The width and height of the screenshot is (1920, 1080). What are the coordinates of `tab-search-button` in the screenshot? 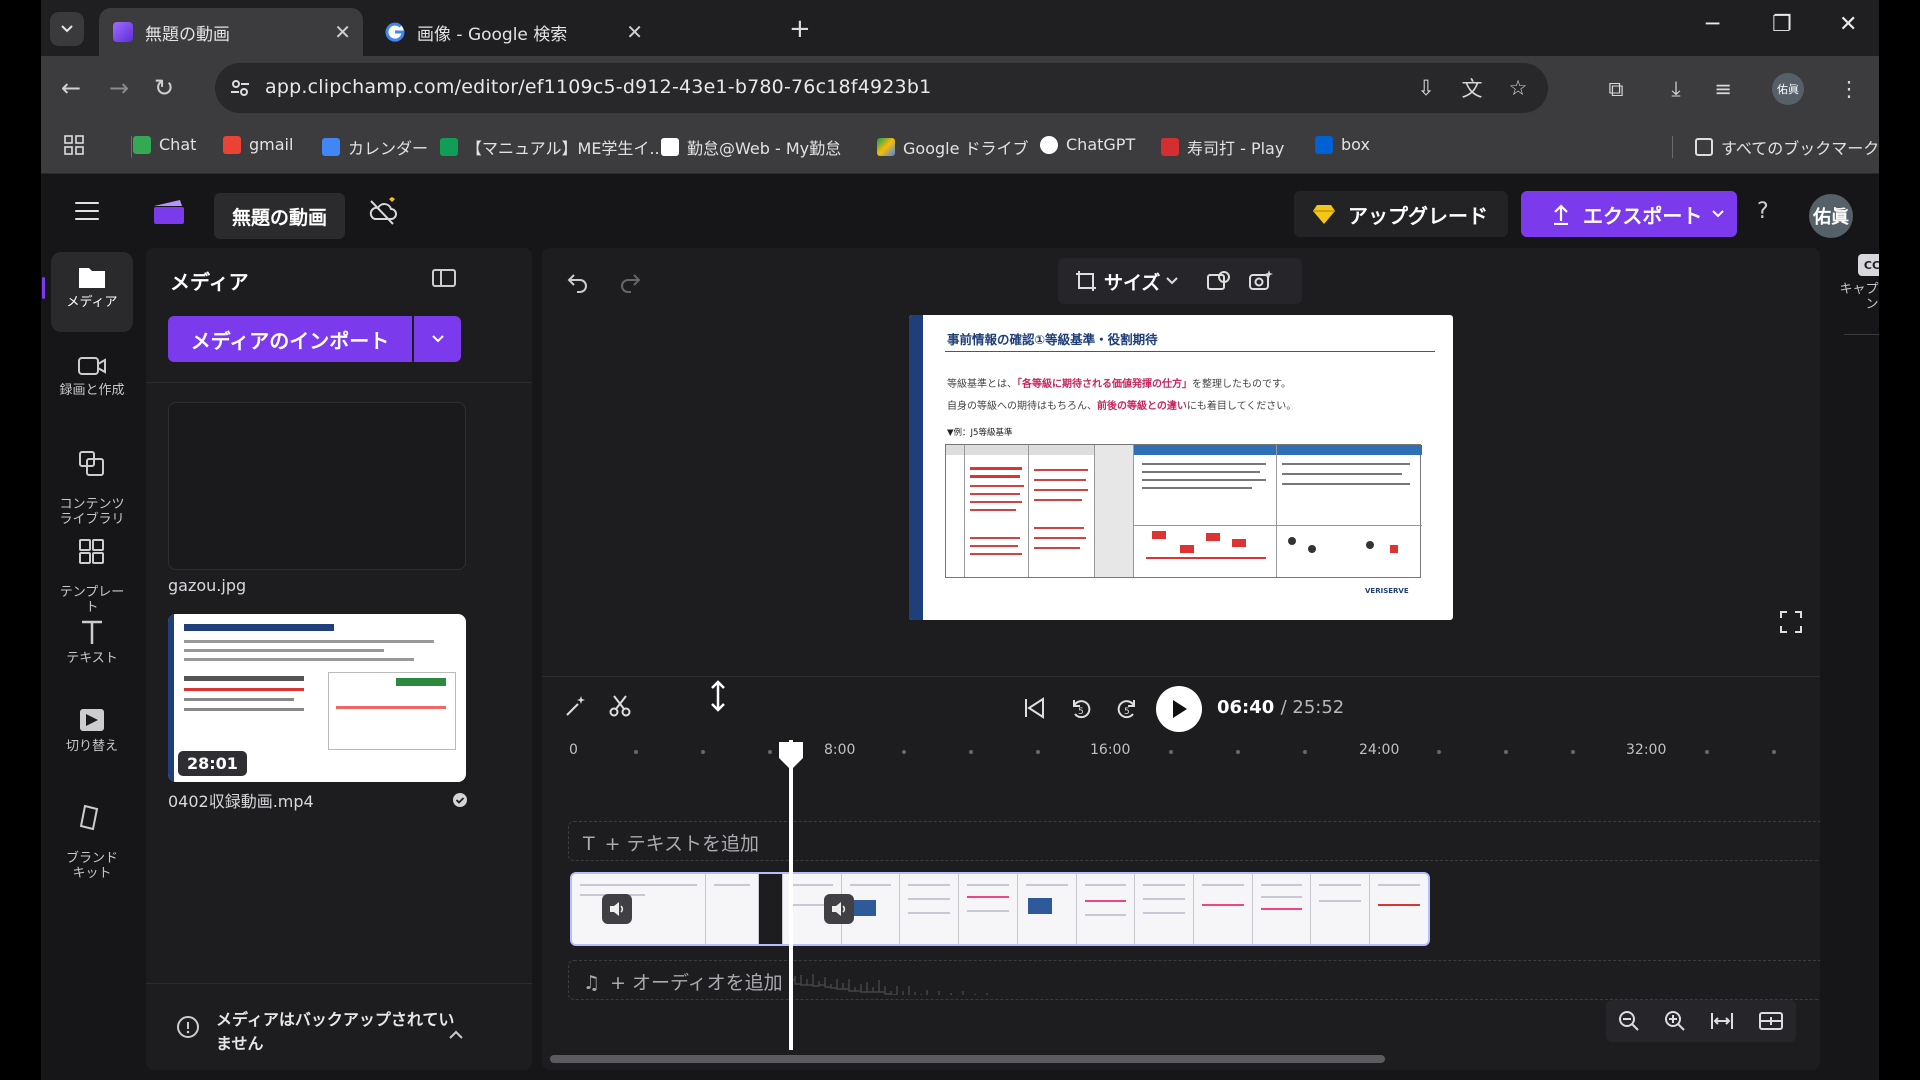 It's located at (67, 29).